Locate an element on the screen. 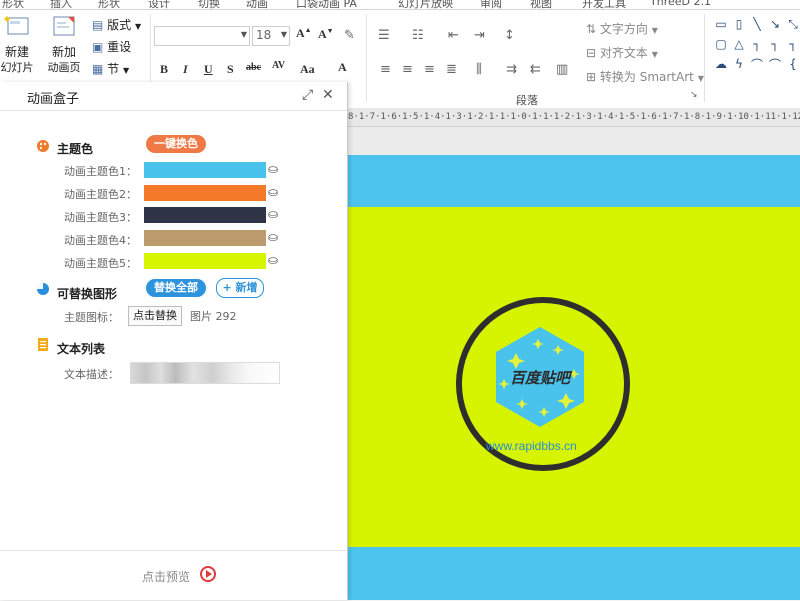  elbow-arrow-shape-icon: ┐ is located at coordinates (775, 44).